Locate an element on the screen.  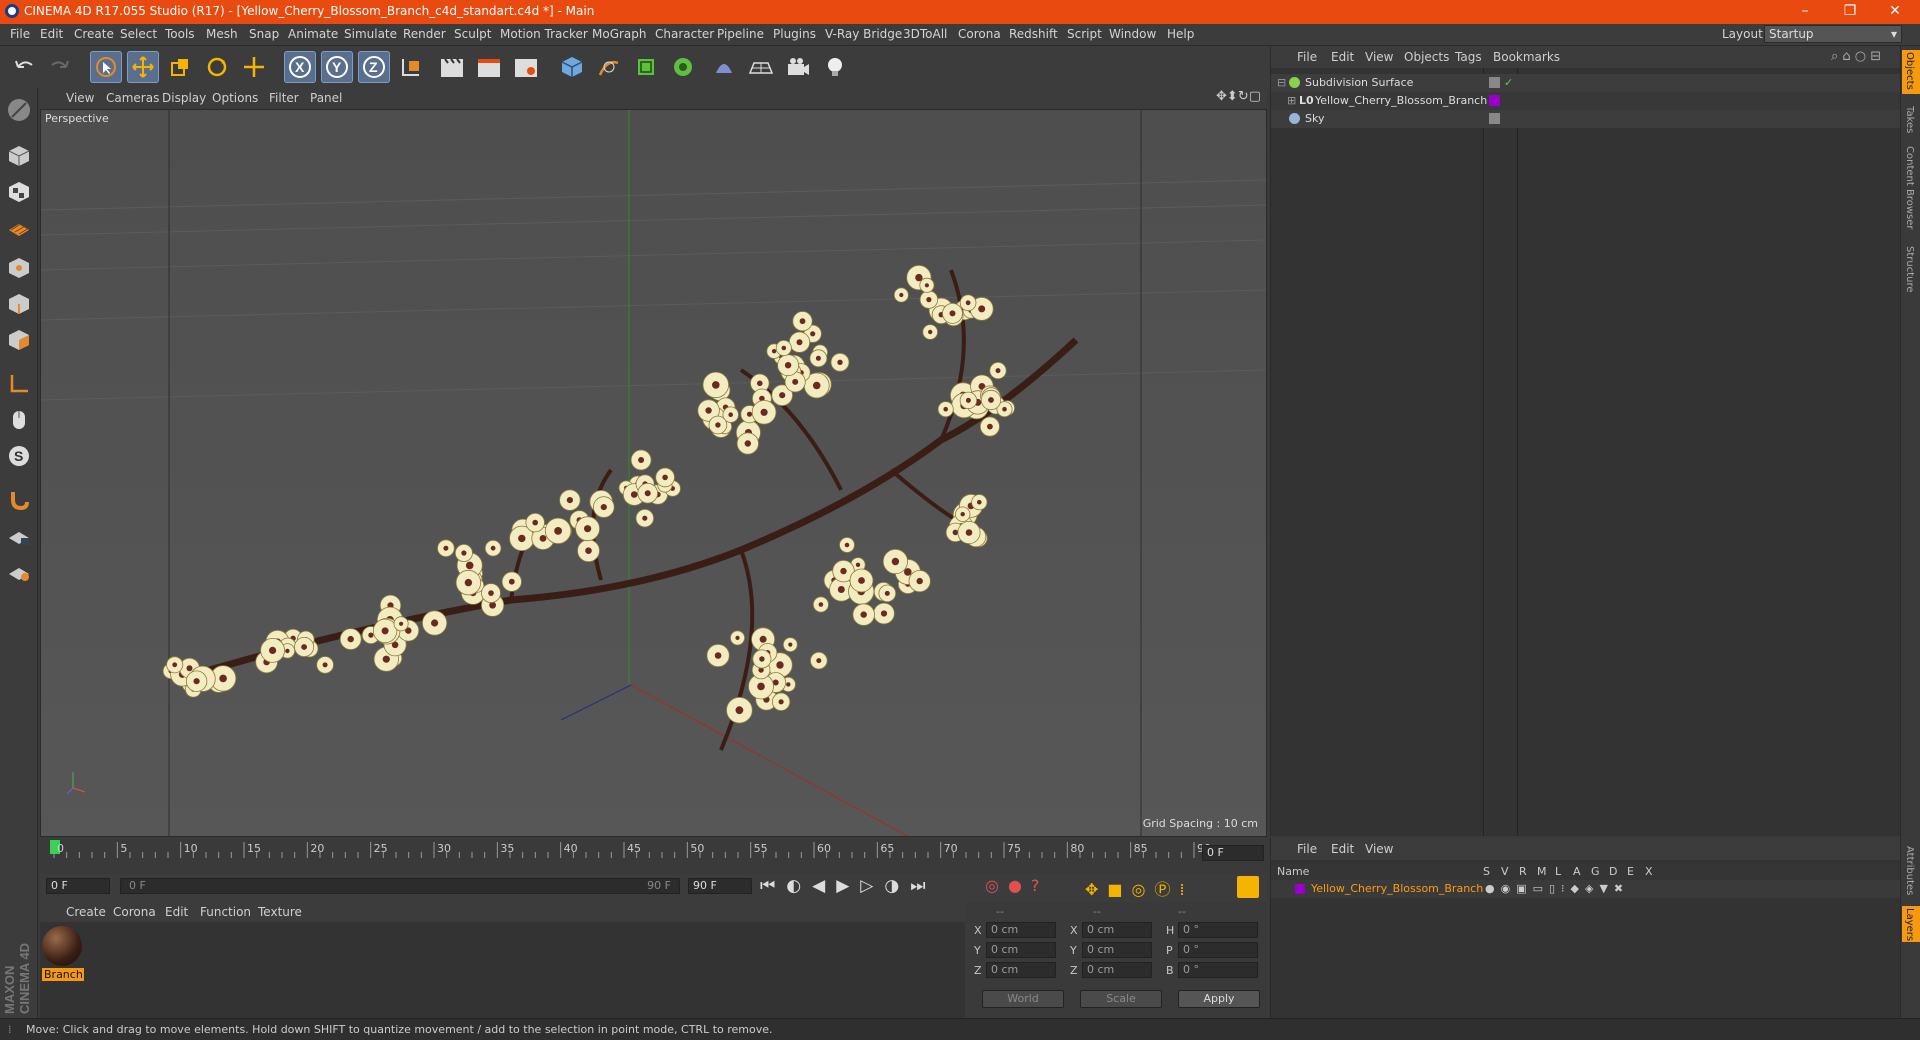
apply-button: Apply is located at coordinates (1219, 999).